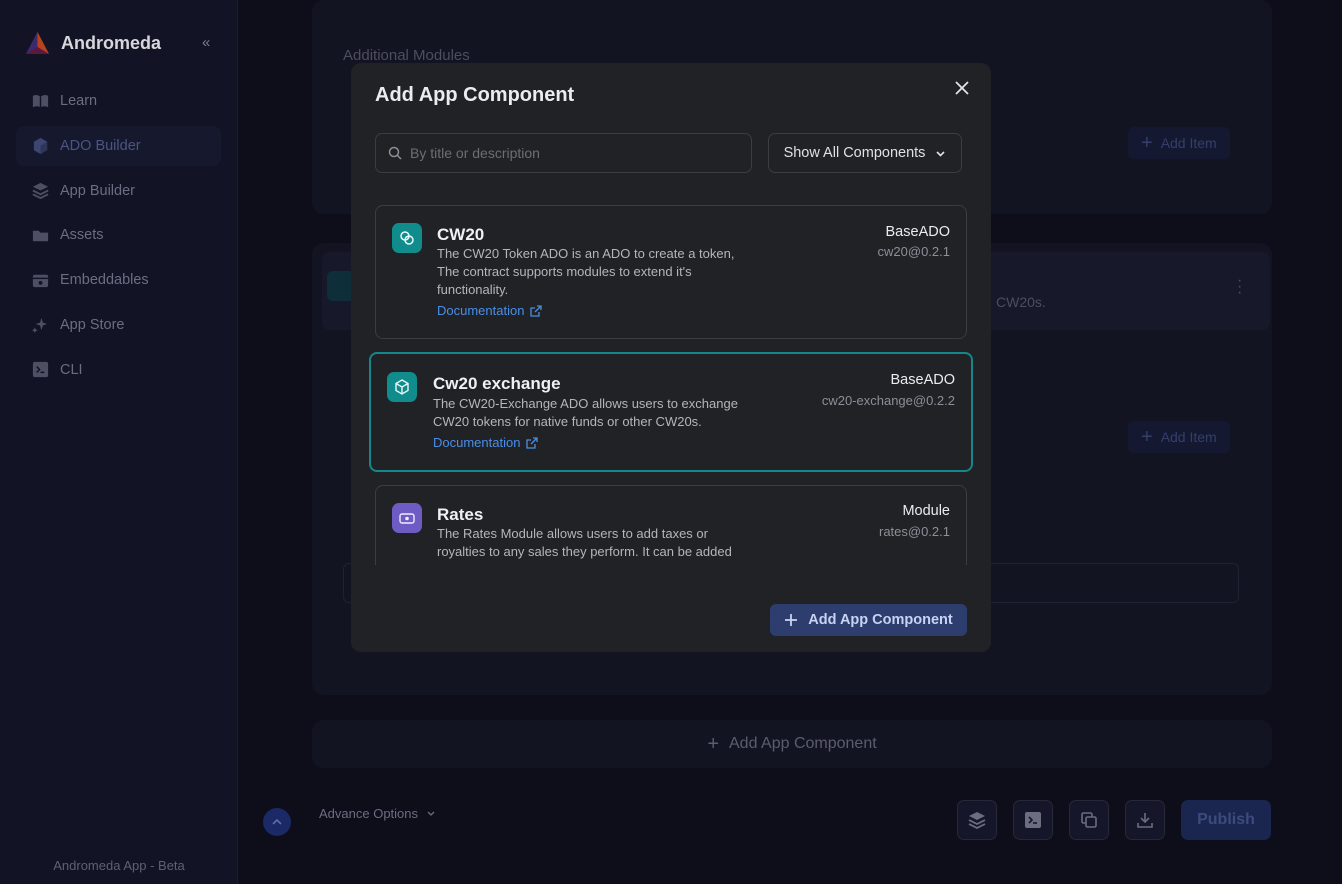  I want to click on add-app-component-button: Add App Component, so click(868, 620).